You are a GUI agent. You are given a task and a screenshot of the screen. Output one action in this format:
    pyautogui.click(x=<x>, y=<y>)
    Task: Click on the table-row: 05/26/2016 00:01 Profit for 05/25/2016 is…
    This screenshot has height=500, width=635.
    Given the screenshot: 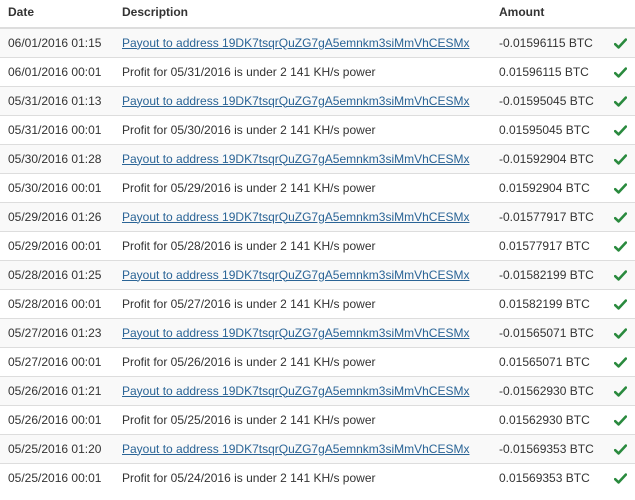 What is the action you would take?
    pyautogui.click(x=317, y=419)
    